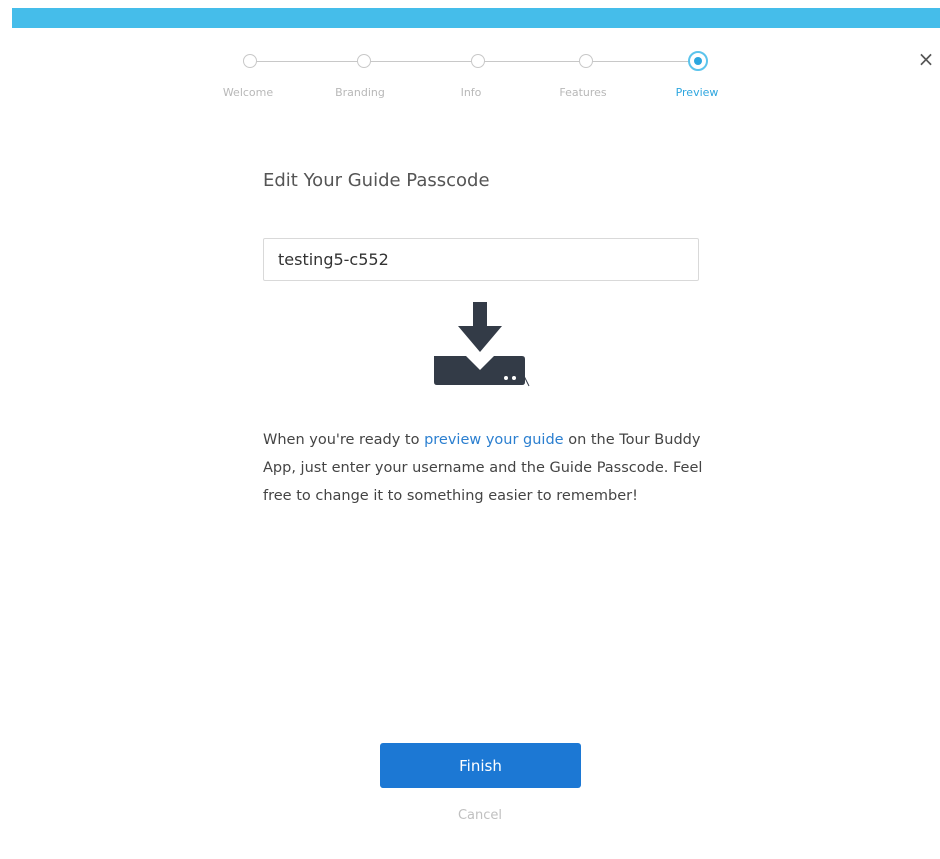  Describe the element at coordinates (471, 92) in the screenshot. I see `step-info-label: Info` at that location.